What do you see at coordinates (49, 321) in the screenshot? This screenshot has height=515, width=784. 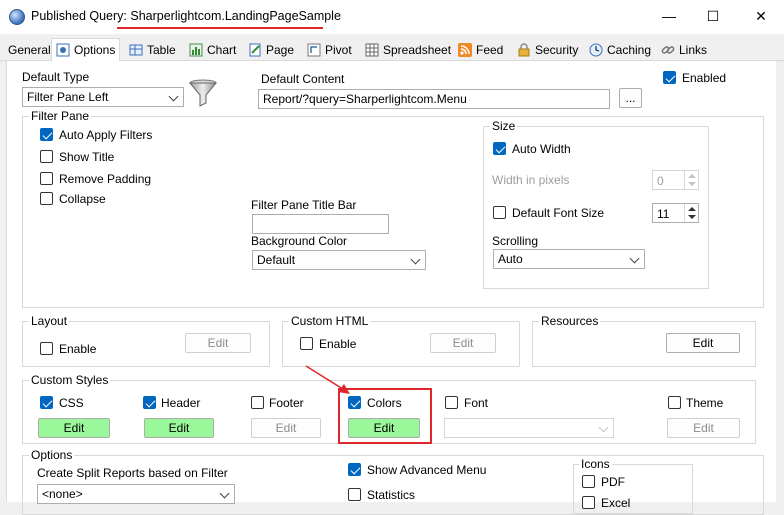 I see `layout-title: Layout` at bounding box center [49, 321].